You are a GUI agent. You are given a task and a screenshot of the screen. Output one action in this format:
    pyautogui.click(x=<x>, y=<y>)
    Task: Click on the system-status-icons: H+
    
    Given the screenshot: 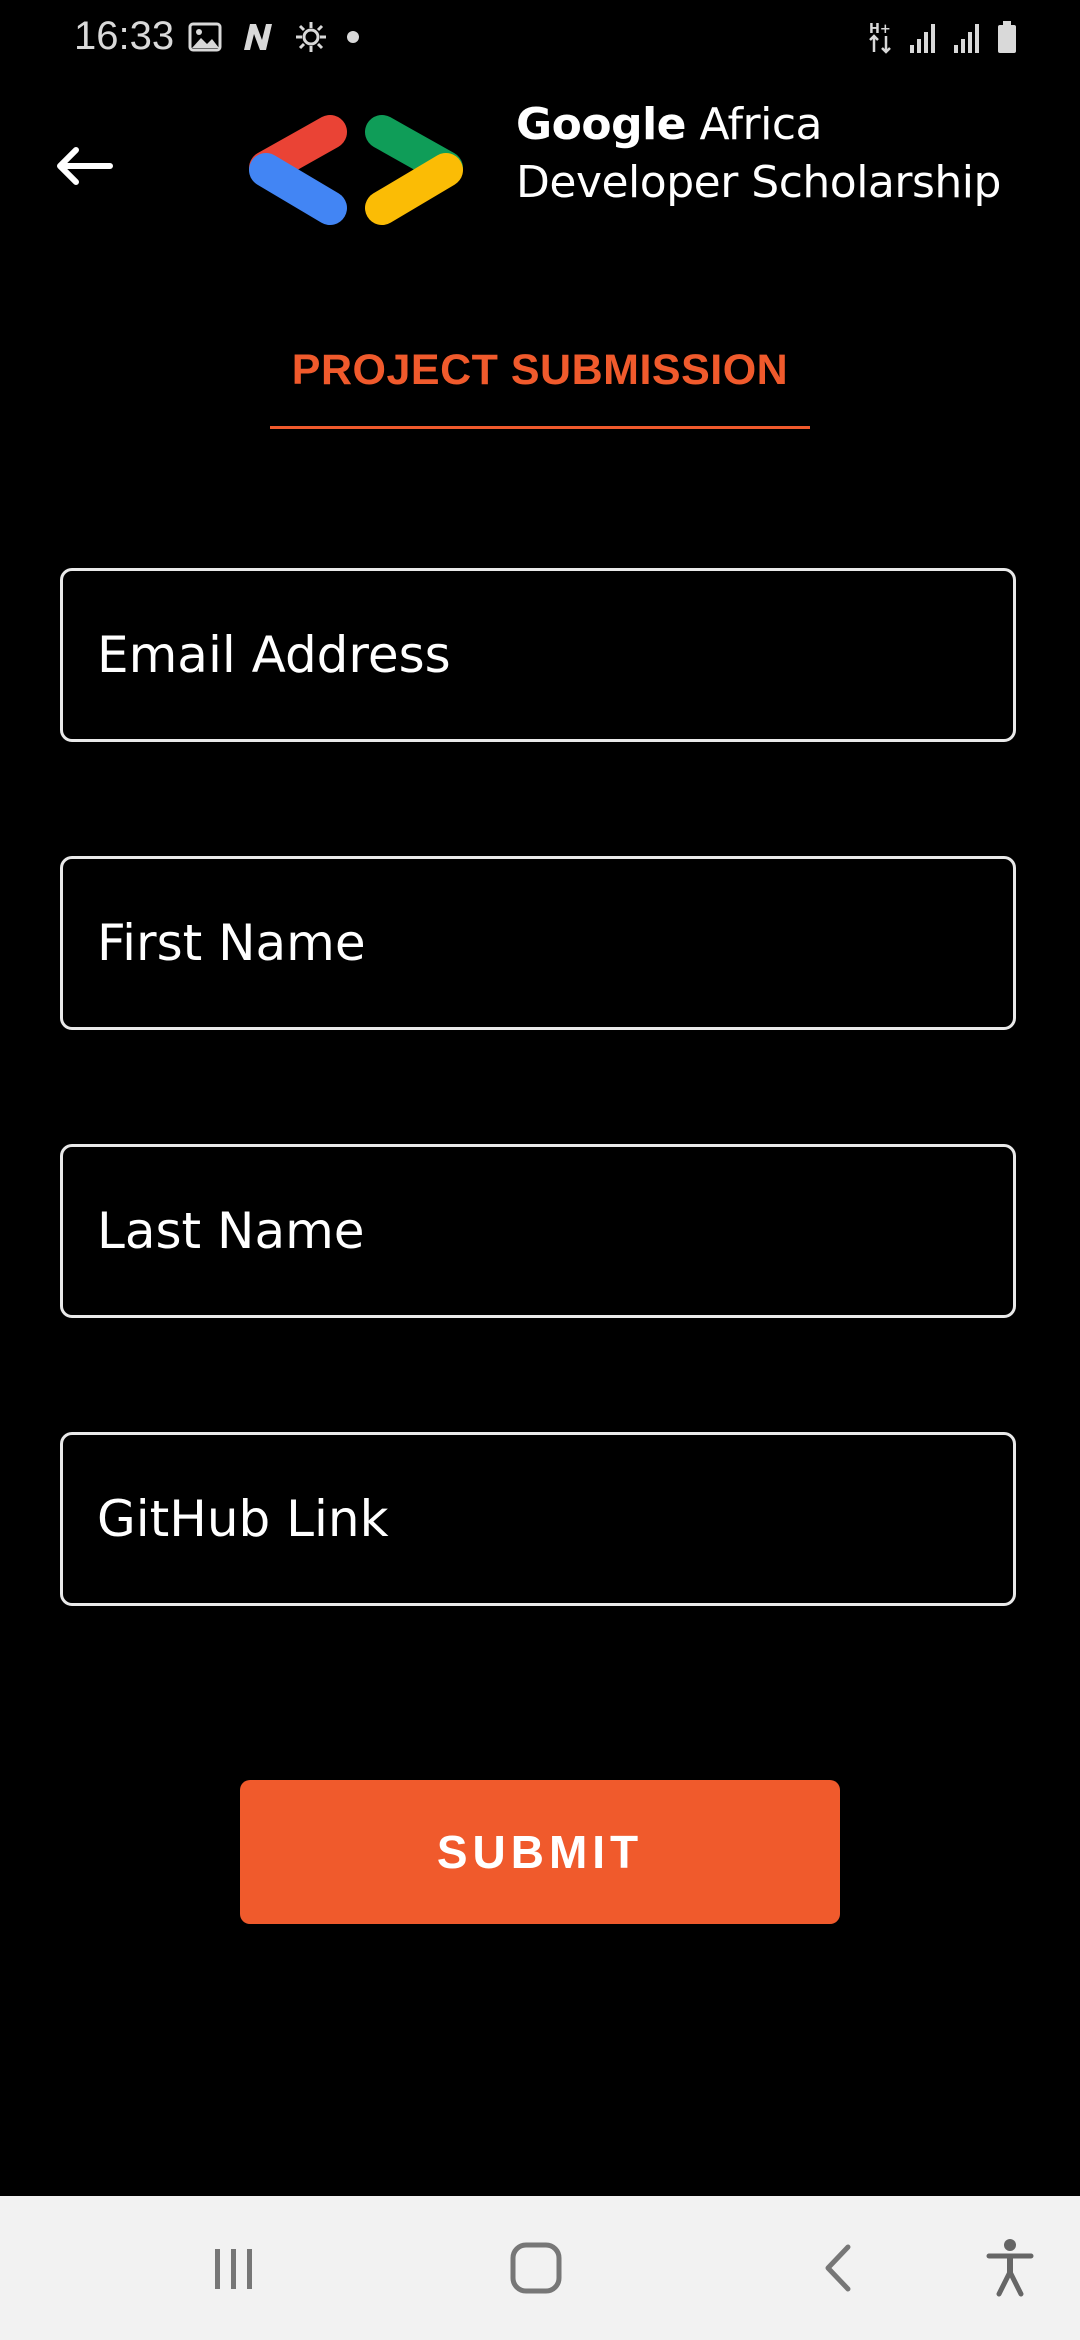 What is the action you would take?
    pyautogui.click(x=943, y=39)
    